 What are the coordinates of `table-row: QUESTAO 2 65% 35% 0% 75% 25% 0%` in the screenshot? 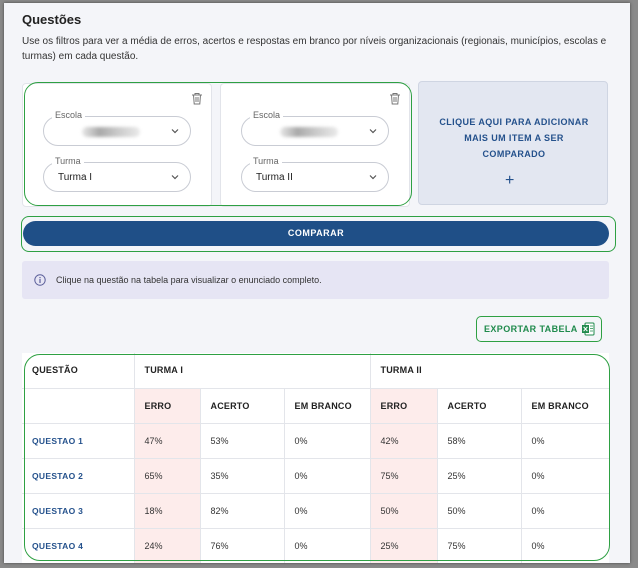 It's located at (315, 476).